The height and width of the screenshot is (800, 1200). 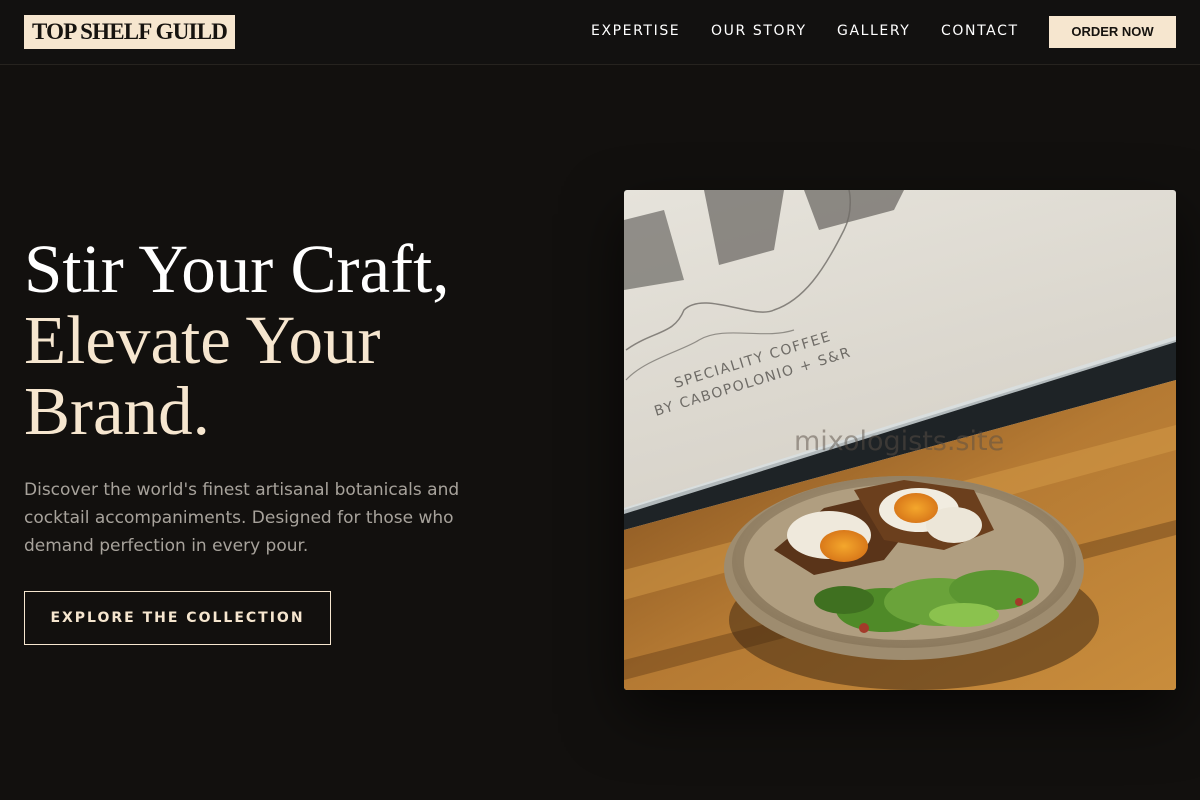 I want to click on nav-expertise: EXPERTISE, so click(x=635, y=32).